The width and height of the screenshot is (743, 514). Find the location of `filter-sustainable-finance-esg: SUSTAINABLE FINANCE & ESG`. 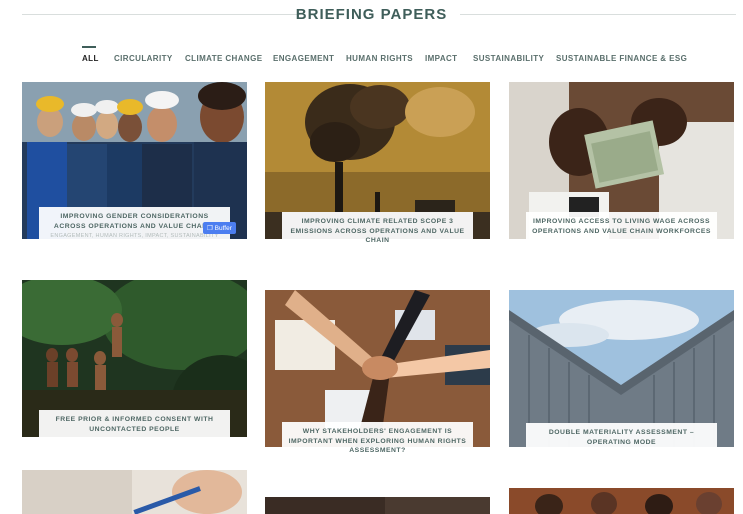

filter-sustainable-finance-esg: SUSTAINABLE FINANCE & ESG is located at coordinates (621, 58).